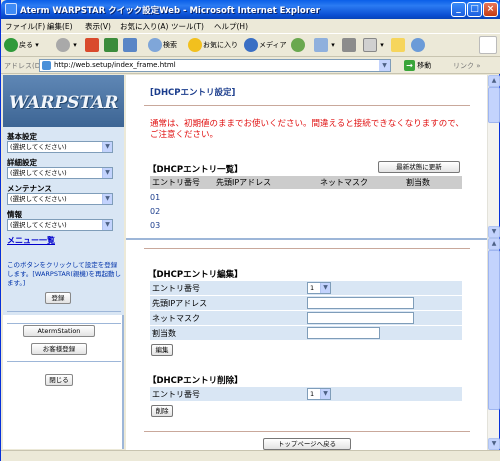 The image size is (500, 461). Describe the element at coordinates (306, 182) in the screenshot. I see `entry-table-header: エントリ番号 先頭IPアドレス ネットマスク 割当数` at that location.